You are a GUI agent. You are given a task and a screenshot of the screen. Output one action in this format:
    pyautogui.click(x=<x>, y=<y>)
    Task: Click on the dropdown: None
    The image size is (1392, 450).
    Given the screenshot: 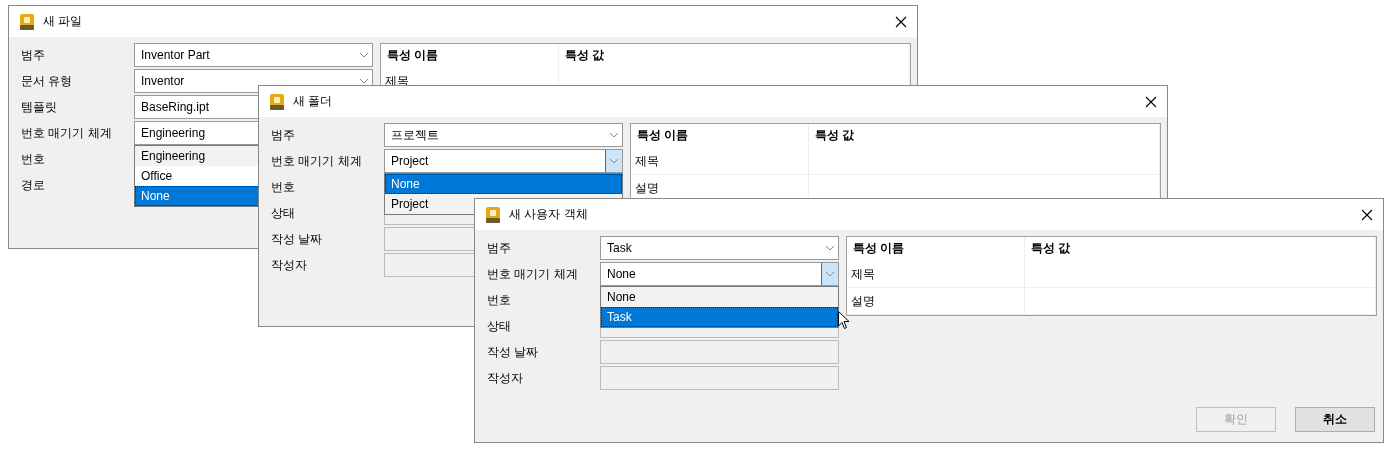 What is the action you would take?
    pyautogui.click(x=719, y=274)
    